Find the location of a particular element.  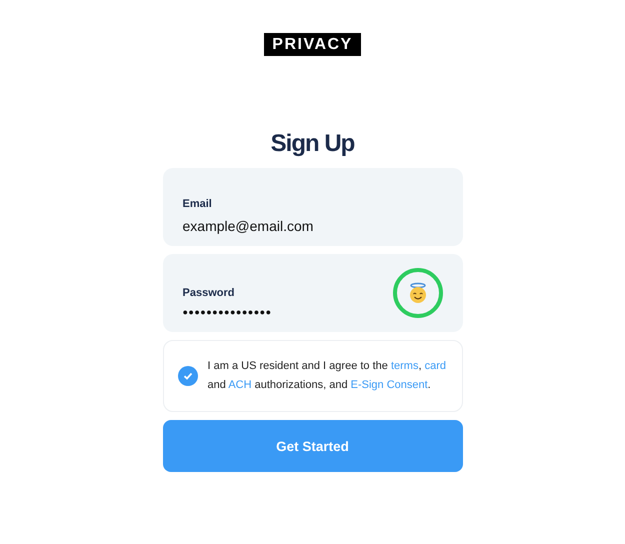

consent-text: I am a US resident and I agree to the terms, card and ACH authorizations, and E-Sign Consent. is located at coordinates (327, 376).